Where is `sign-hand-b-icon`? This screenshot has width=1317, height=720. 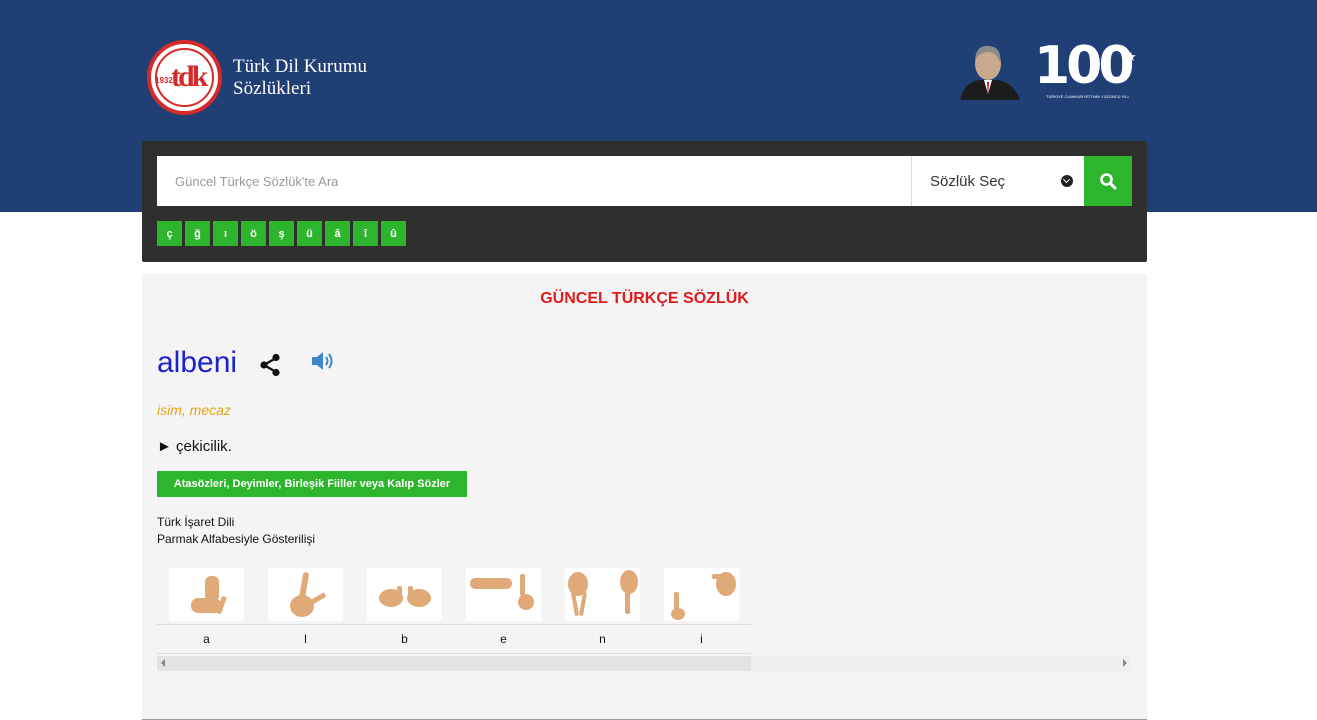 sign-hand-b-icon is located at coordinates (404, 594).